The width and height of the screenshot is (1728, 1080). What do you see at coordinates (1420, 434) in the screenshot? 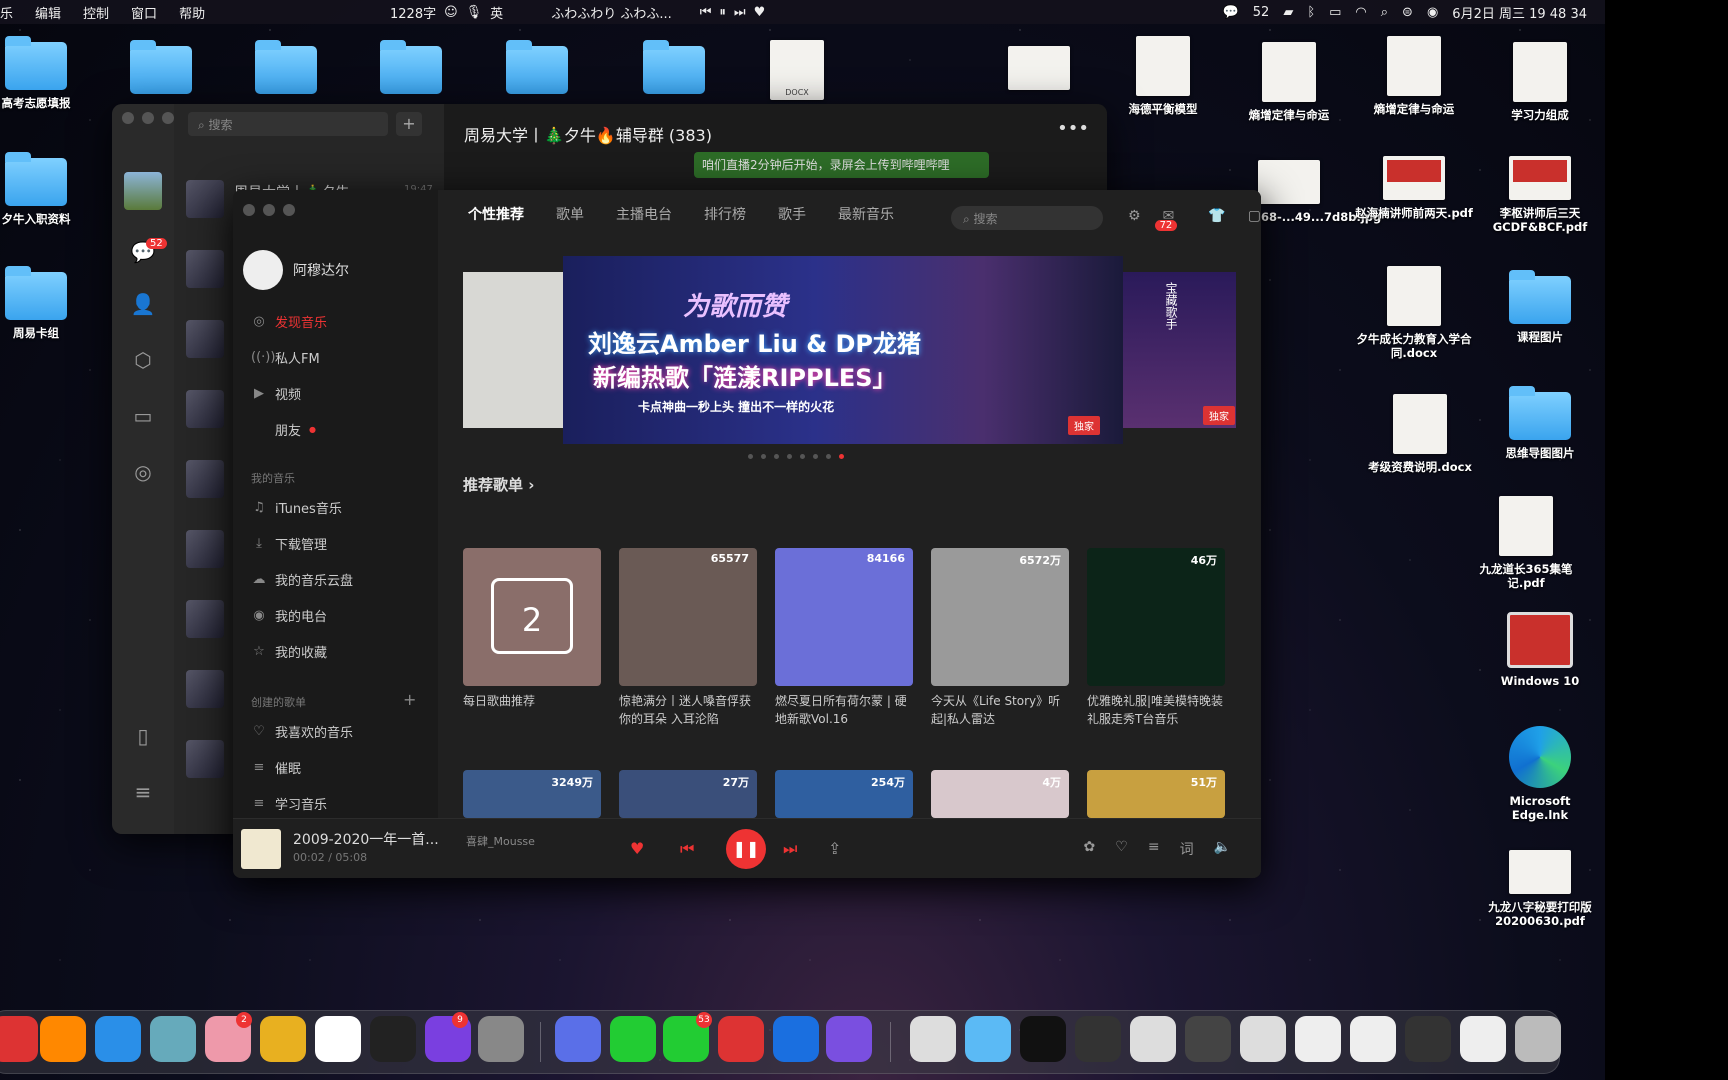
I see `desktop-file: 考级资费说明.docx` at bounding box center [1420, 434].